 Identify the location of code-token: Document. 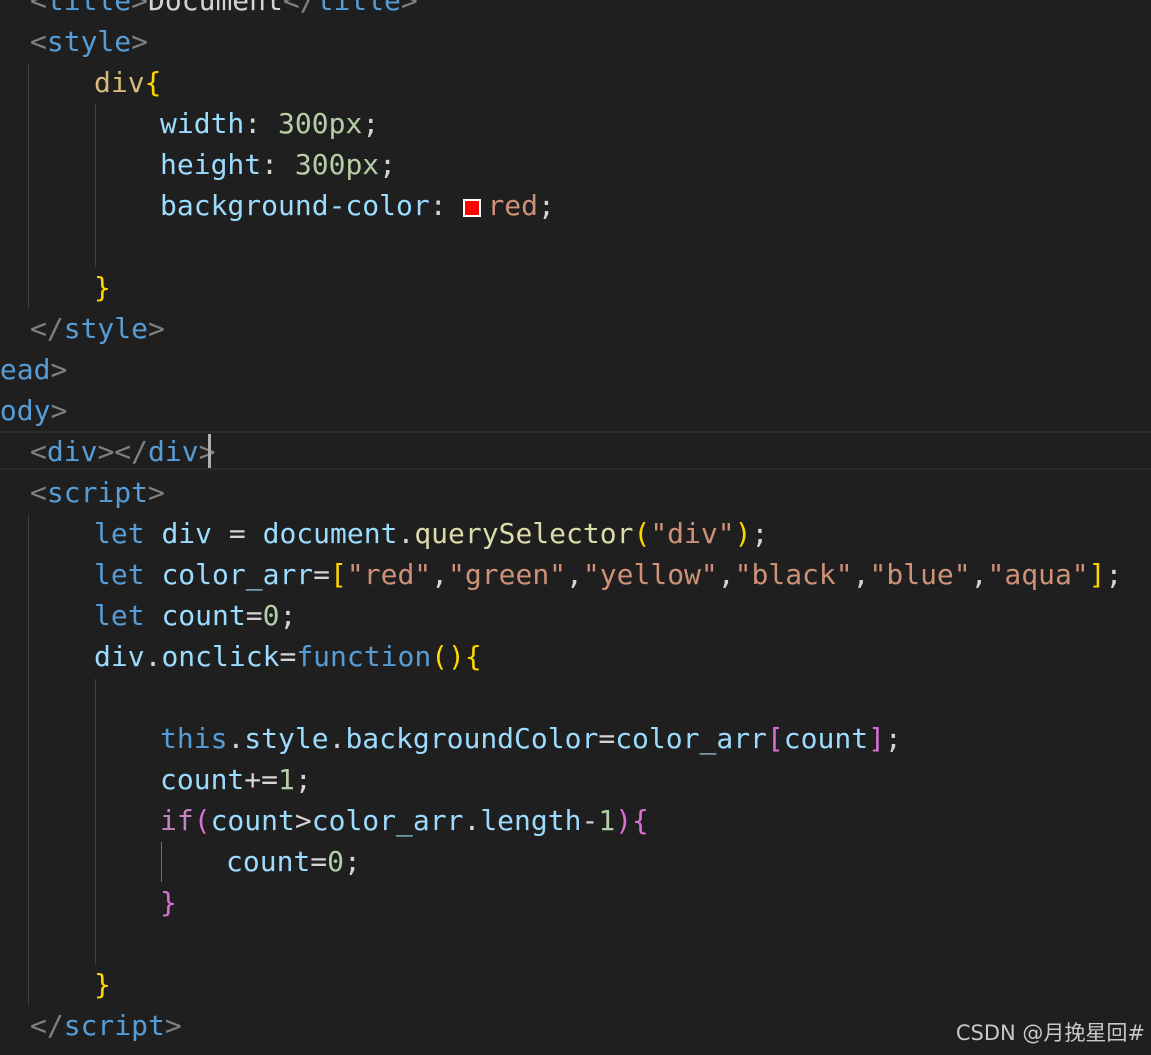
(215, 8).